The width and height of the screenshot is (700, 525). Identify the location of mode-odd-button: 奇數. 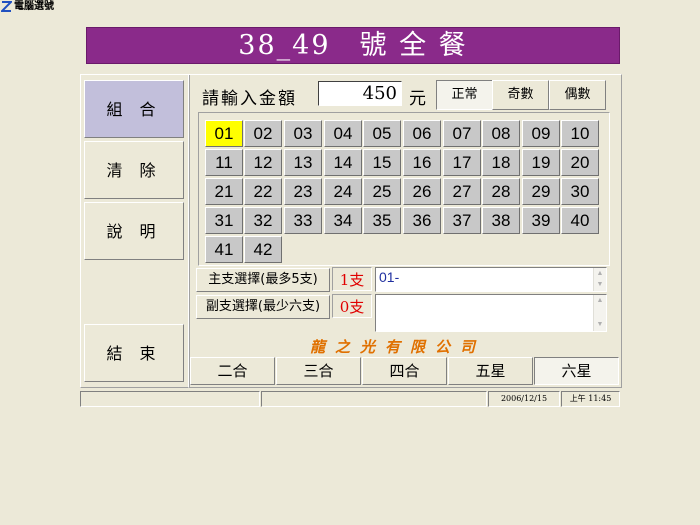
(520, 95).